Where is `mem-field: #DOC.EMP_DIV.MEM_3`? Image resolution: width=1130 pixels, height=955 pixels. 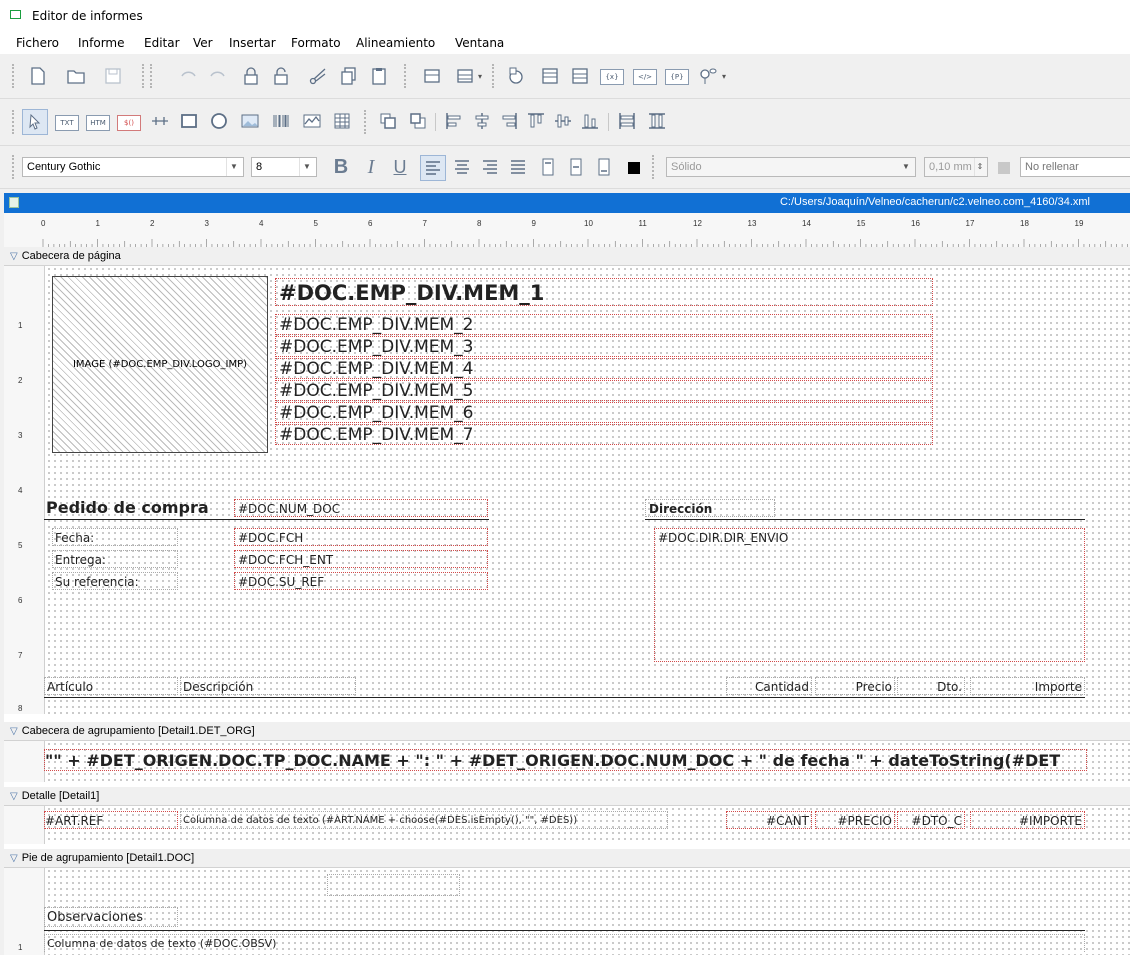
mem-field: #DOC.EMP_DIV.MEM_3 is located at coordinates (604, 346).